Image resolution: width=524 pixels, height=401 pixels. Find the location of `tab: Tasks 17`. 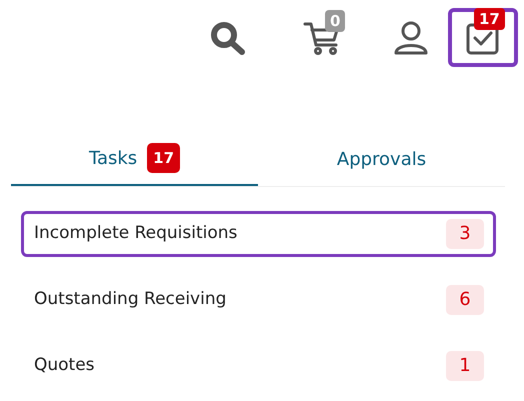

tab: Tasks 17 is located at coordinates (134, 159).